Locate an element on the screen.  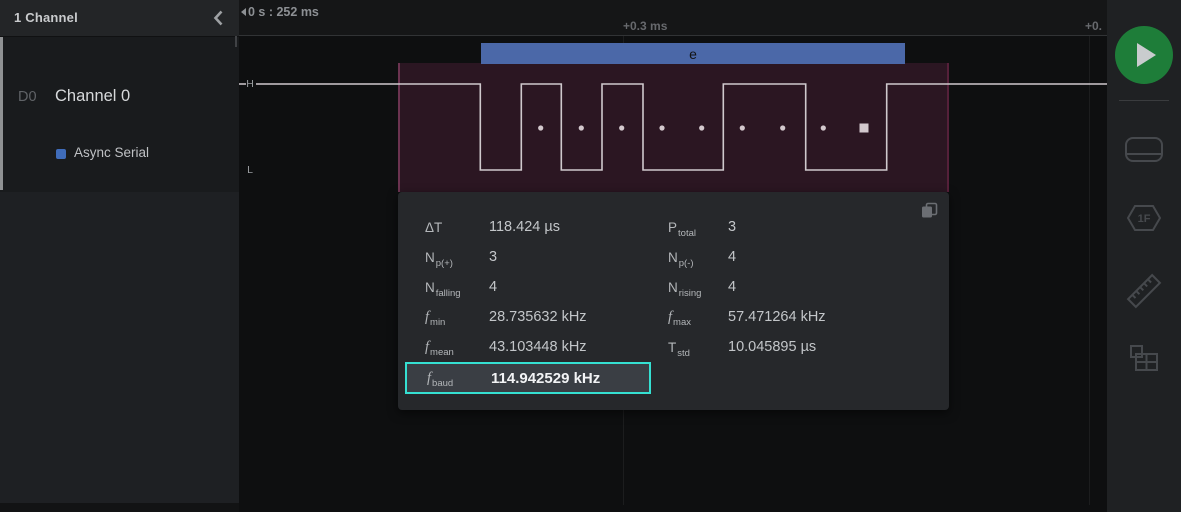
measure-value: 10.045895 µs is located at coordinates (772, 347).